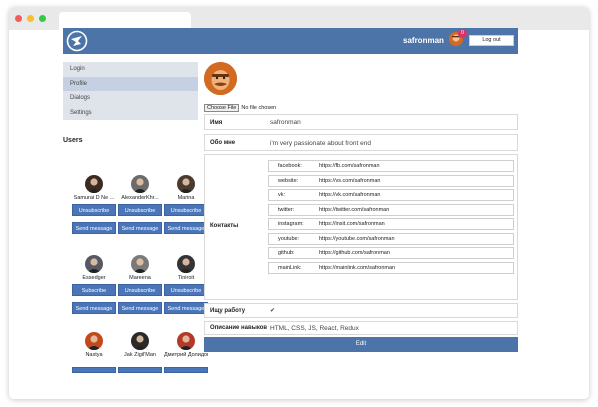  Describe the element at coordinates (94, 290) in the screenshot. I see `subscribe-button: Subscribe` at that location.